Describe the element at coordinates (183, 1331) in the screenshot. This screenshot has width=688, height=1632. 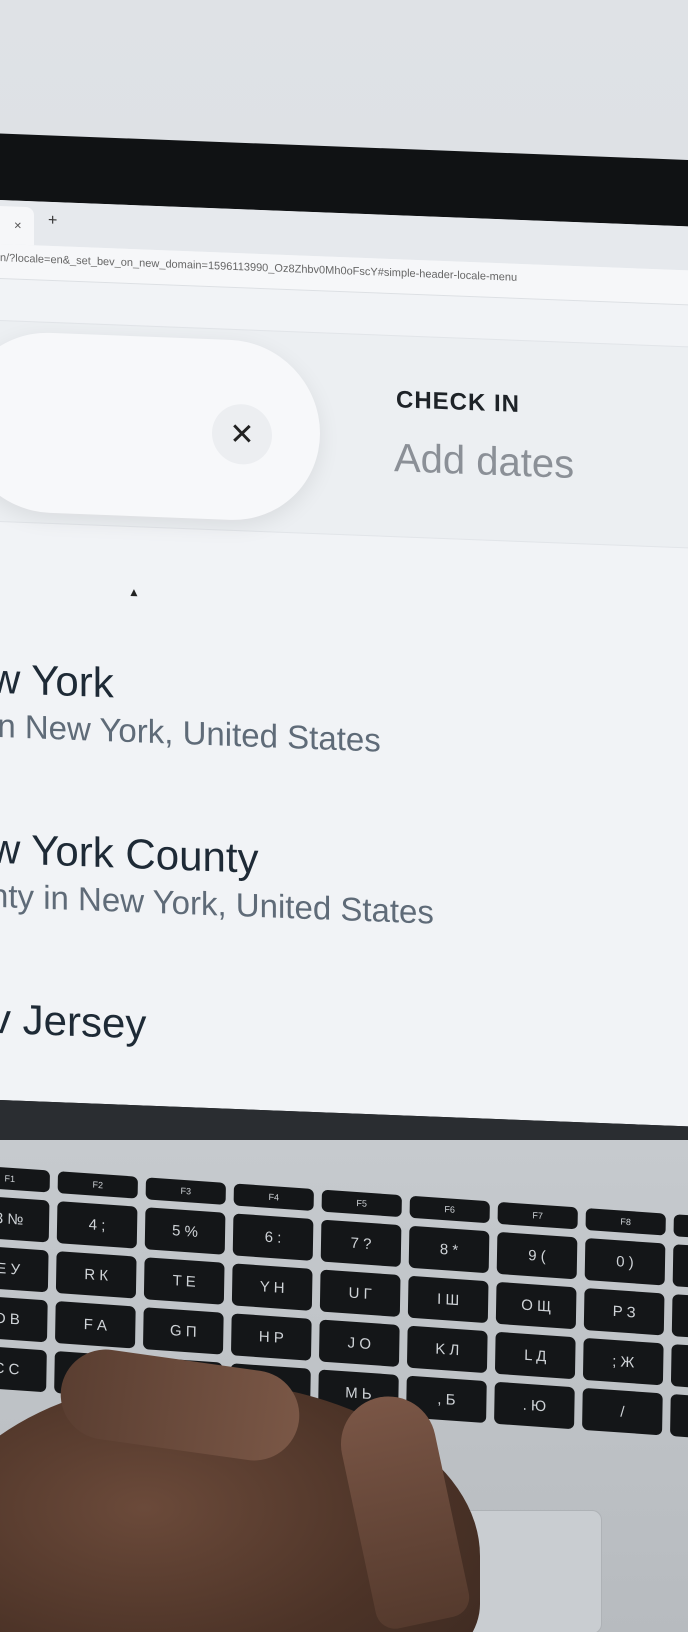
I see `key: G П` at that location.